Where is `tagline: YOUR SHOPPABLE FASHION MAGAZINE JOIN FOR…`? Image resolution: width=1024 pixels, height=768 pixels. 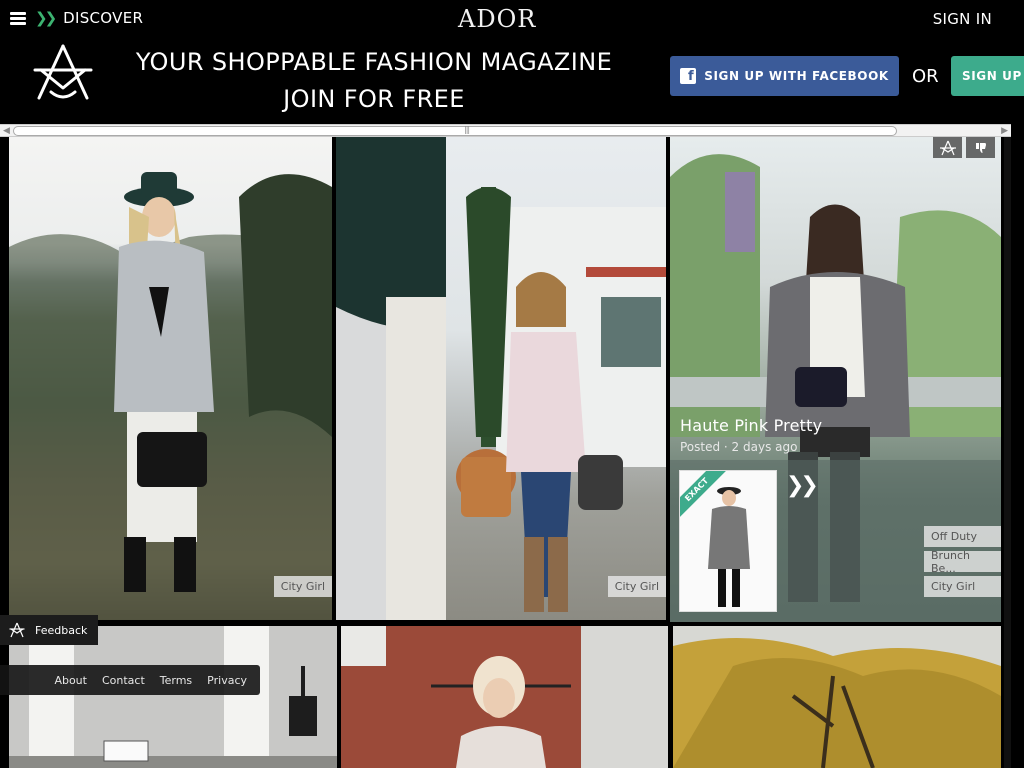 tagline: YOUR SHOPPABLE FASHION MAGAZINE JOIN FOR… is located at coordinates (374, 81).